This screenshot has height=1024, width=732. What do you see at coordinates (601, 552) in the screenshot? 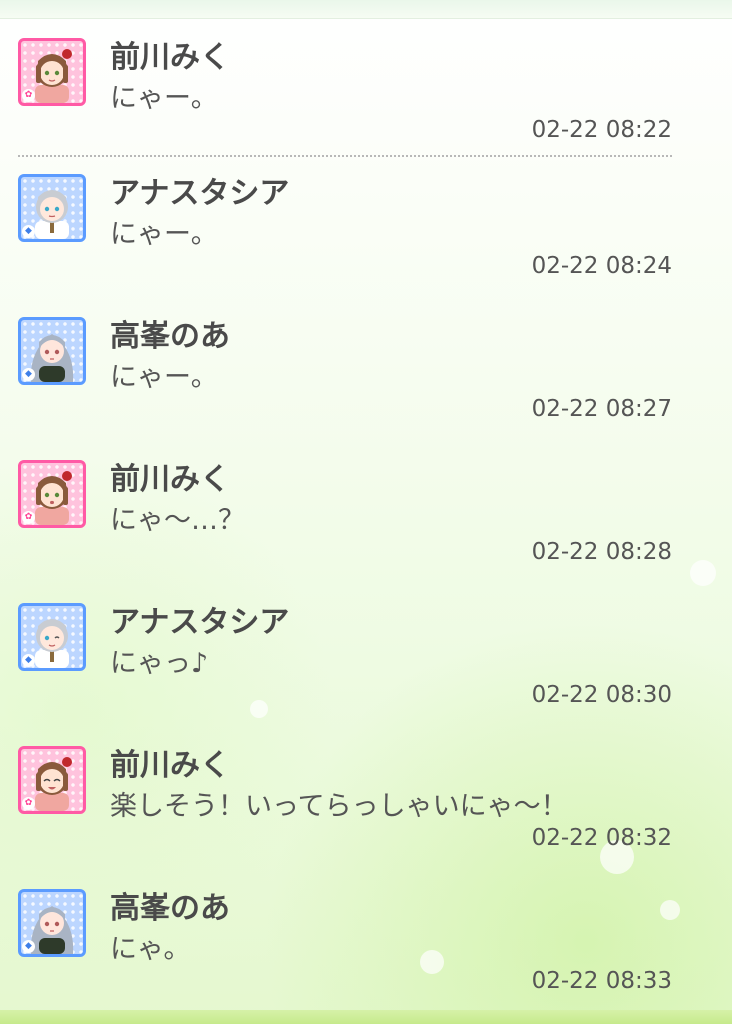
I see `timestamp: 02-22 08:28` at bounding box center [601, 552].